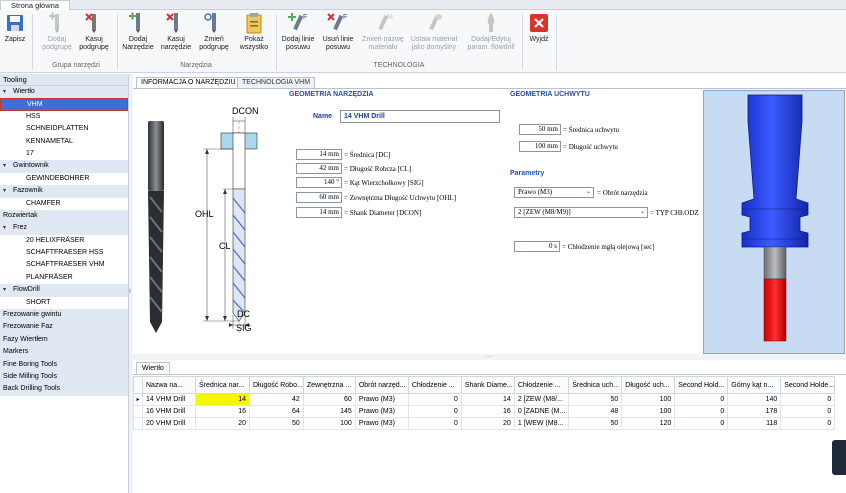 This screenshot has width=846, height=493. What do you see at coordinates (64, 166) in the screenshot?
I see `tree-group: ▾ Gwintownik` at bounding box center [64, 166].